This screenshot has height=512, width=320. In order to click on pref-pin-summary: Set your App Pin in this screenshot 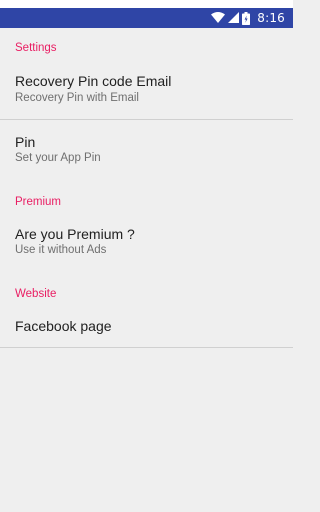, I will do `click(58, 158)`.